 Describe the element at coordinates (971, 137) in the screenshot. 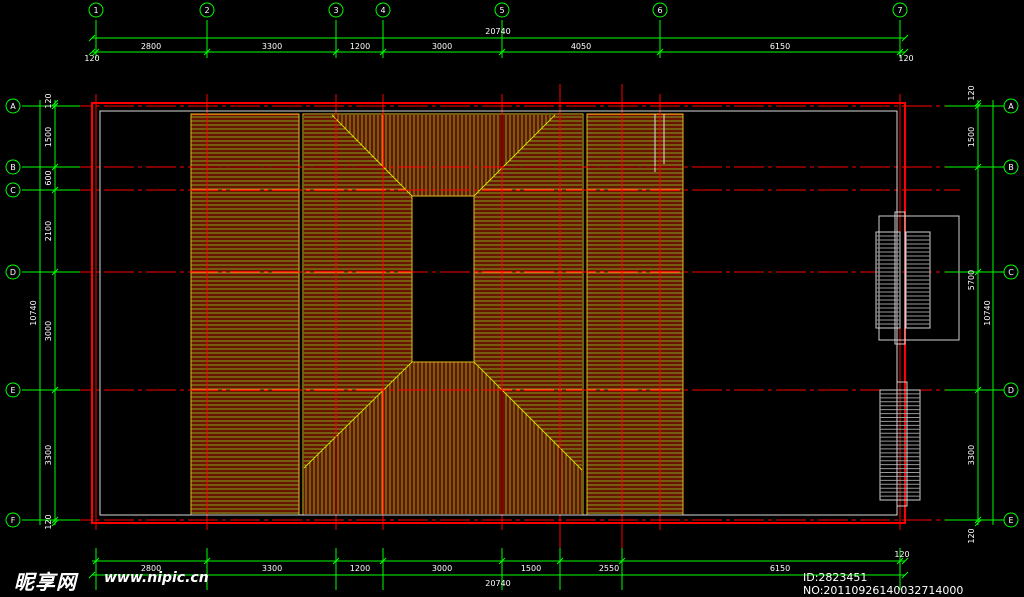

I see `dim-text-right-span: 1500` at that location.